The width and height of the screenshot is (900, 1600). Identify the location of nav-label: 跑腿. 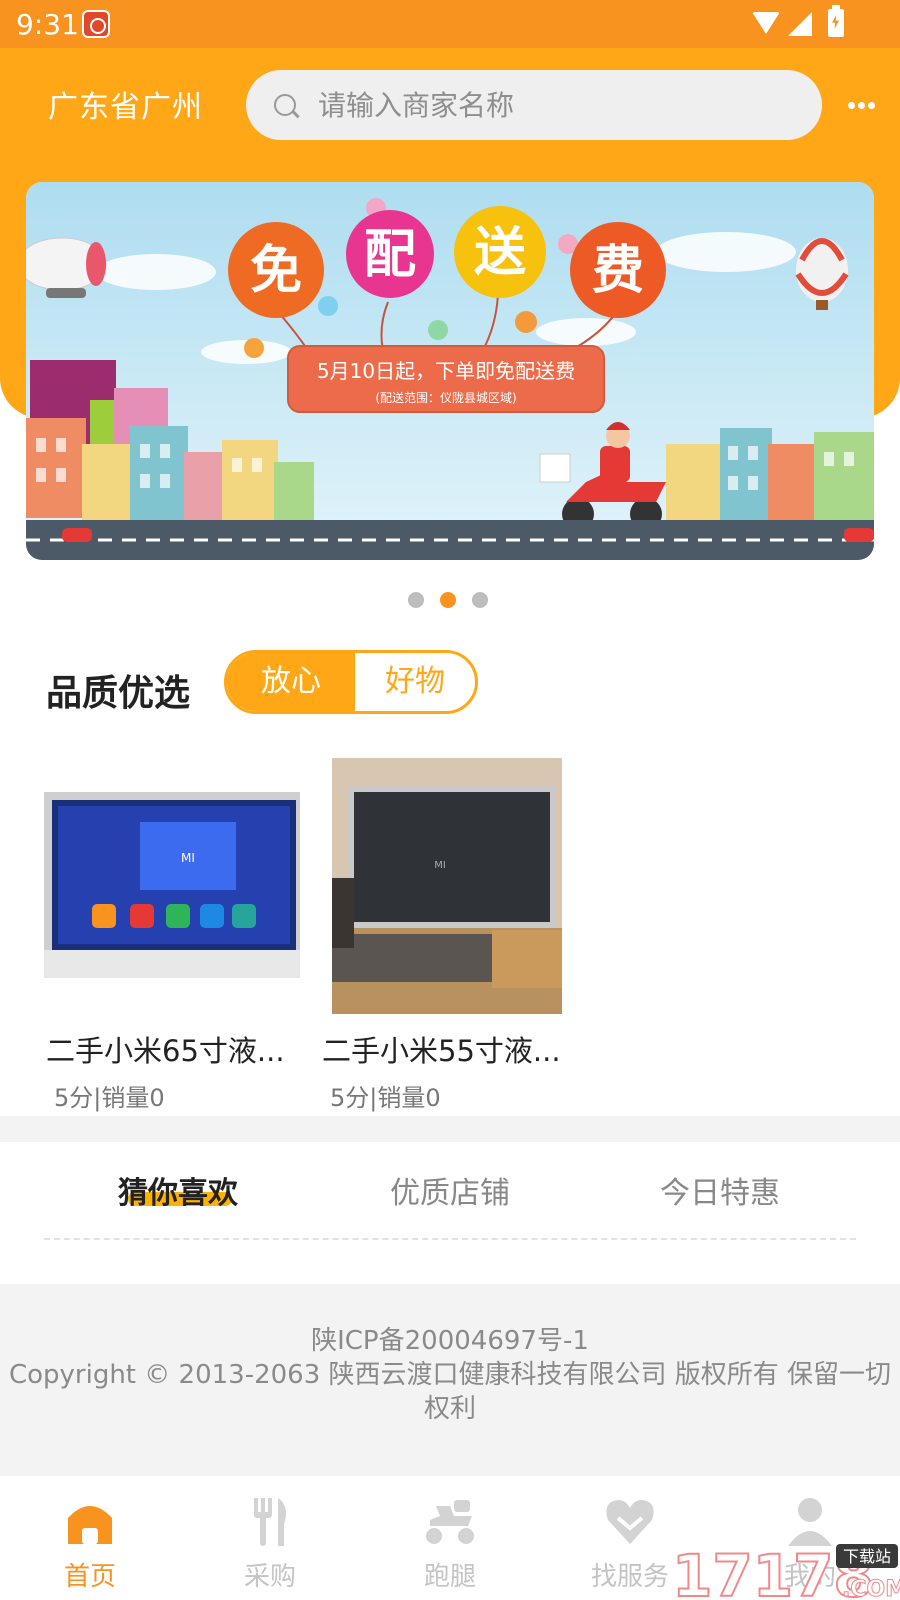
(449, 1577).